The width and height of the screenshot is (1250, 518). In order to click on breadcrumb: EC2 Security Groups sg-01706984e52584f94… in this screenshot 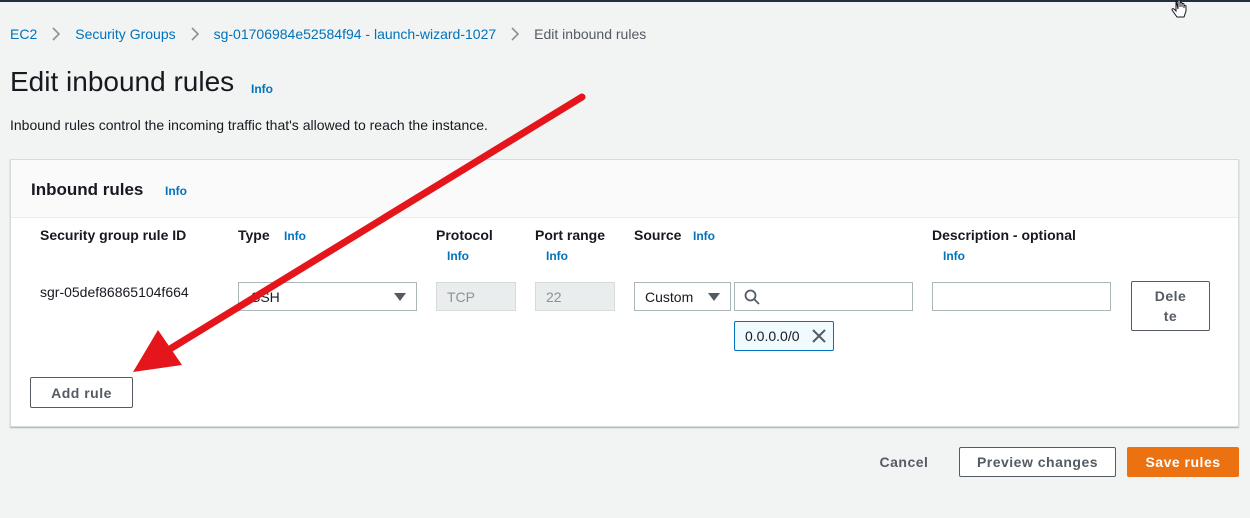, I will do `click(328, 34)`.